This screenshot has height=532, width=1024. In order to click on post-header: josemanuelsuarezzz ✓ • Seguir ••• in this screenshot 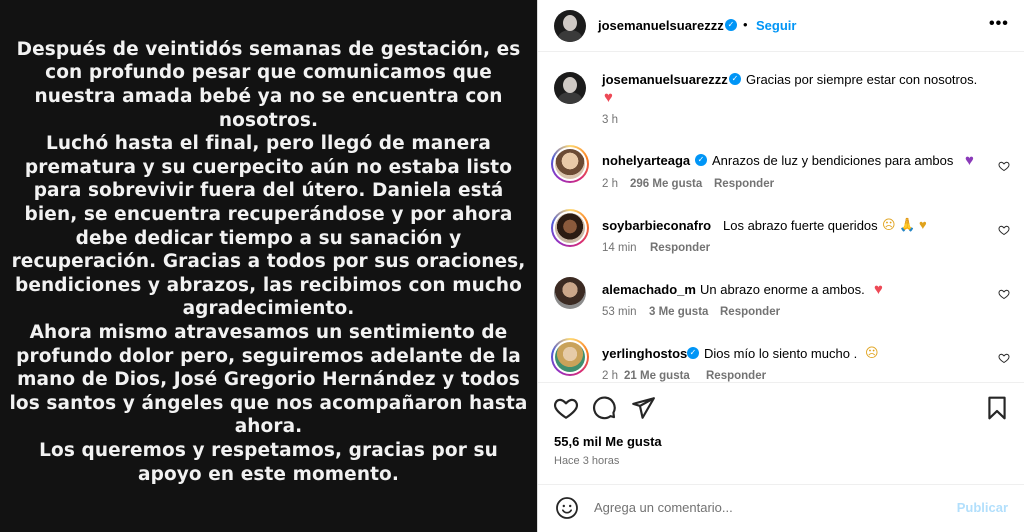, I will do `click(781, 26)`.